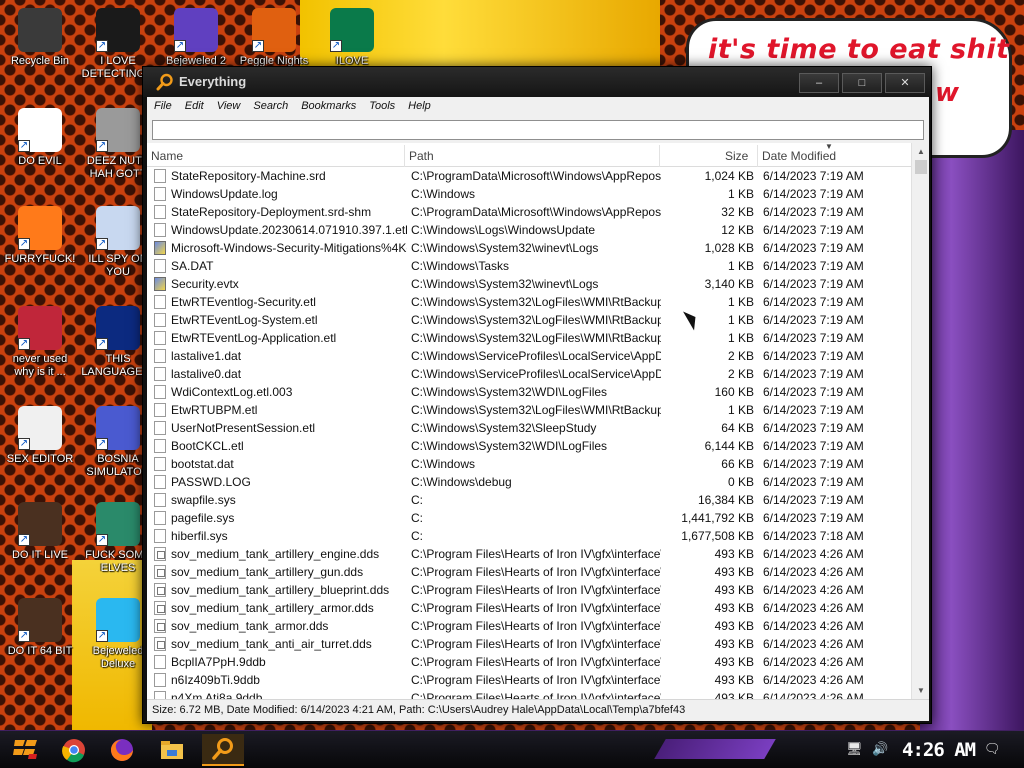 The height and width of the screenshot is (768, 1024). What do you see at coordinates (509, 446) in the screenshot?
I see `cell-path: C:\Windows\System32\WDI\LogFiles` at bounding box center [509, 446].